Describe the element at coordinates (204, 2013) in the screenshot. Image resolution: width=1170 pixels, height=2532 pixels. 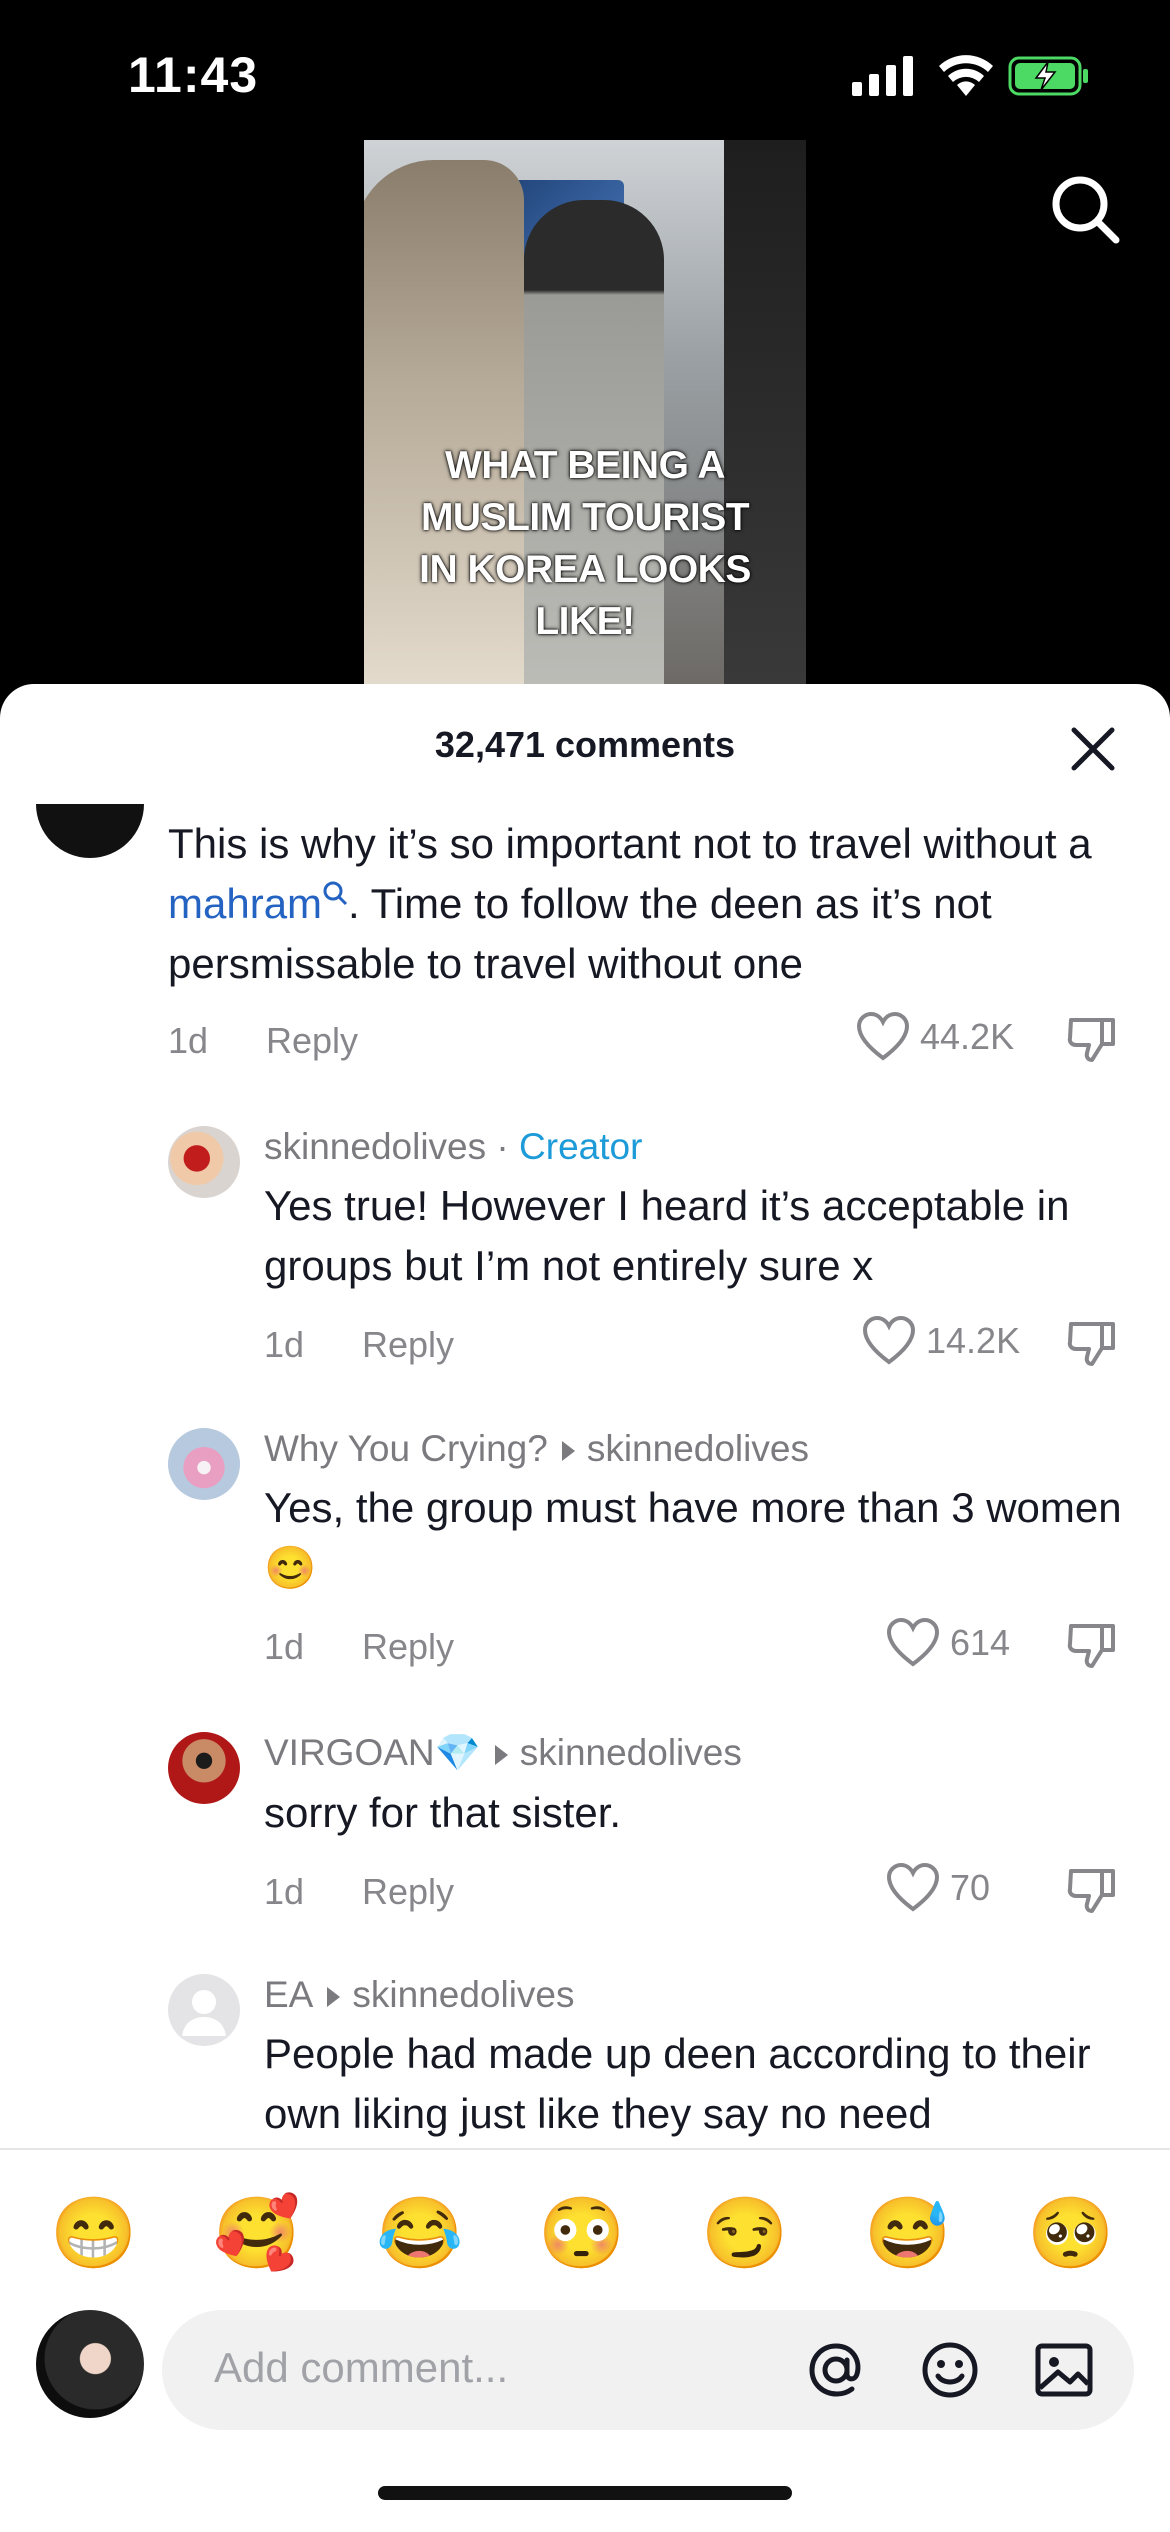
I see `default-avatar-icon` at that location.